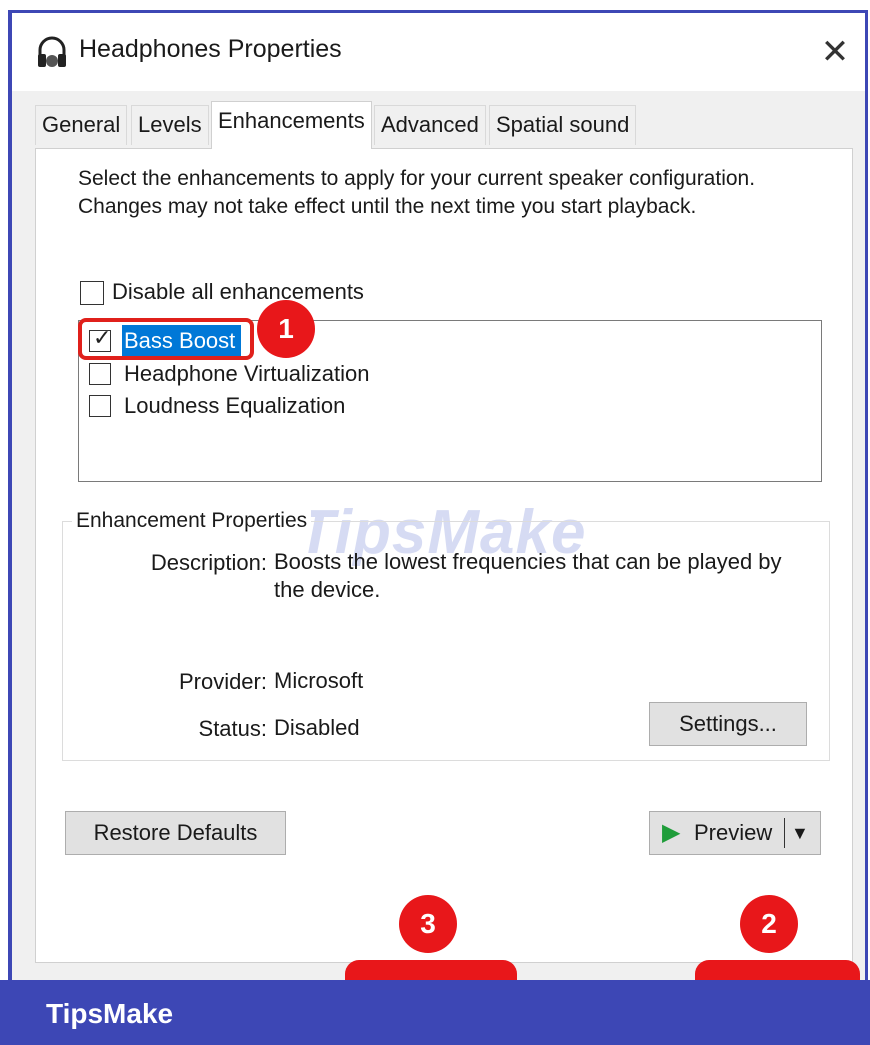 The width and height of the screenshot is (870, 1045). I want to click on preview-label: Preview, so click(733, 832).